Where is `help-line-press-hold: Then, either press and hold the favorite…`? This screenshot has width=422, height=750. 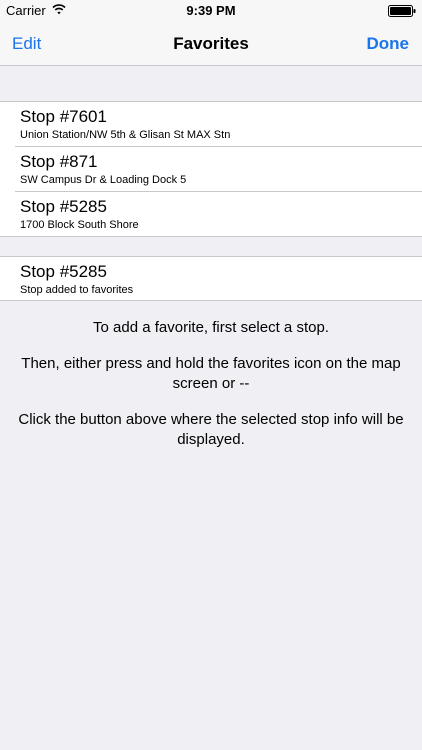 help-line-press-hold: Then, either press and hold the favorite… is located at coordinates (211, 373).